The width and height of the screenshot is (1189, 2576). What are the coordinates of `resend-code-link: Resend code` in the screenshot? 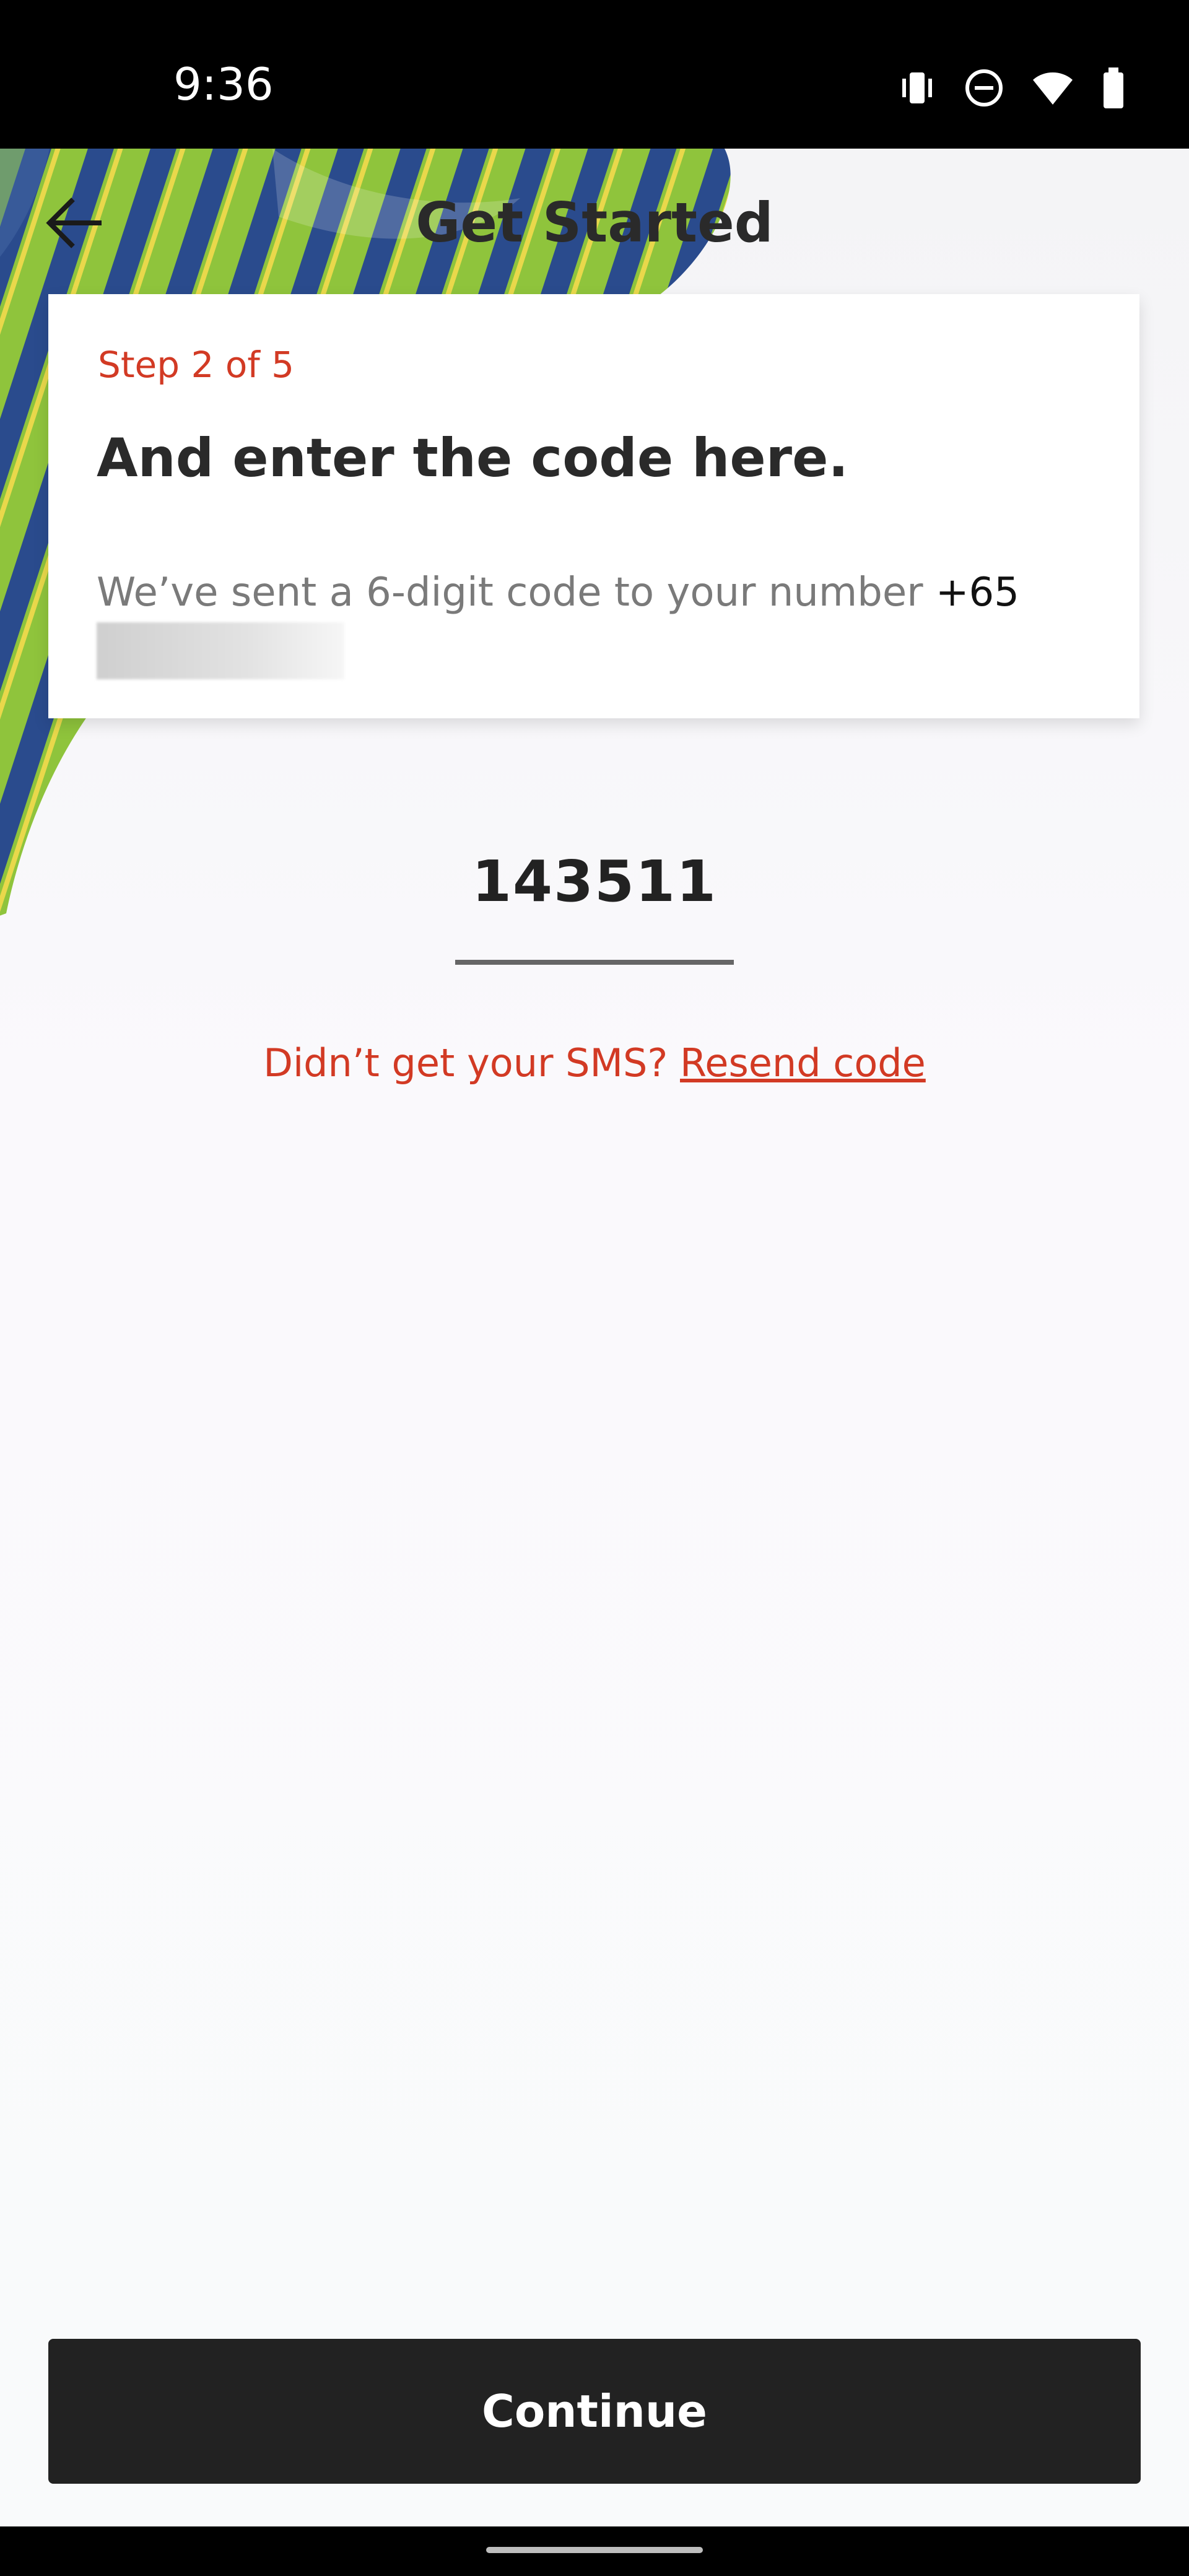 It's located at (803, 1063).